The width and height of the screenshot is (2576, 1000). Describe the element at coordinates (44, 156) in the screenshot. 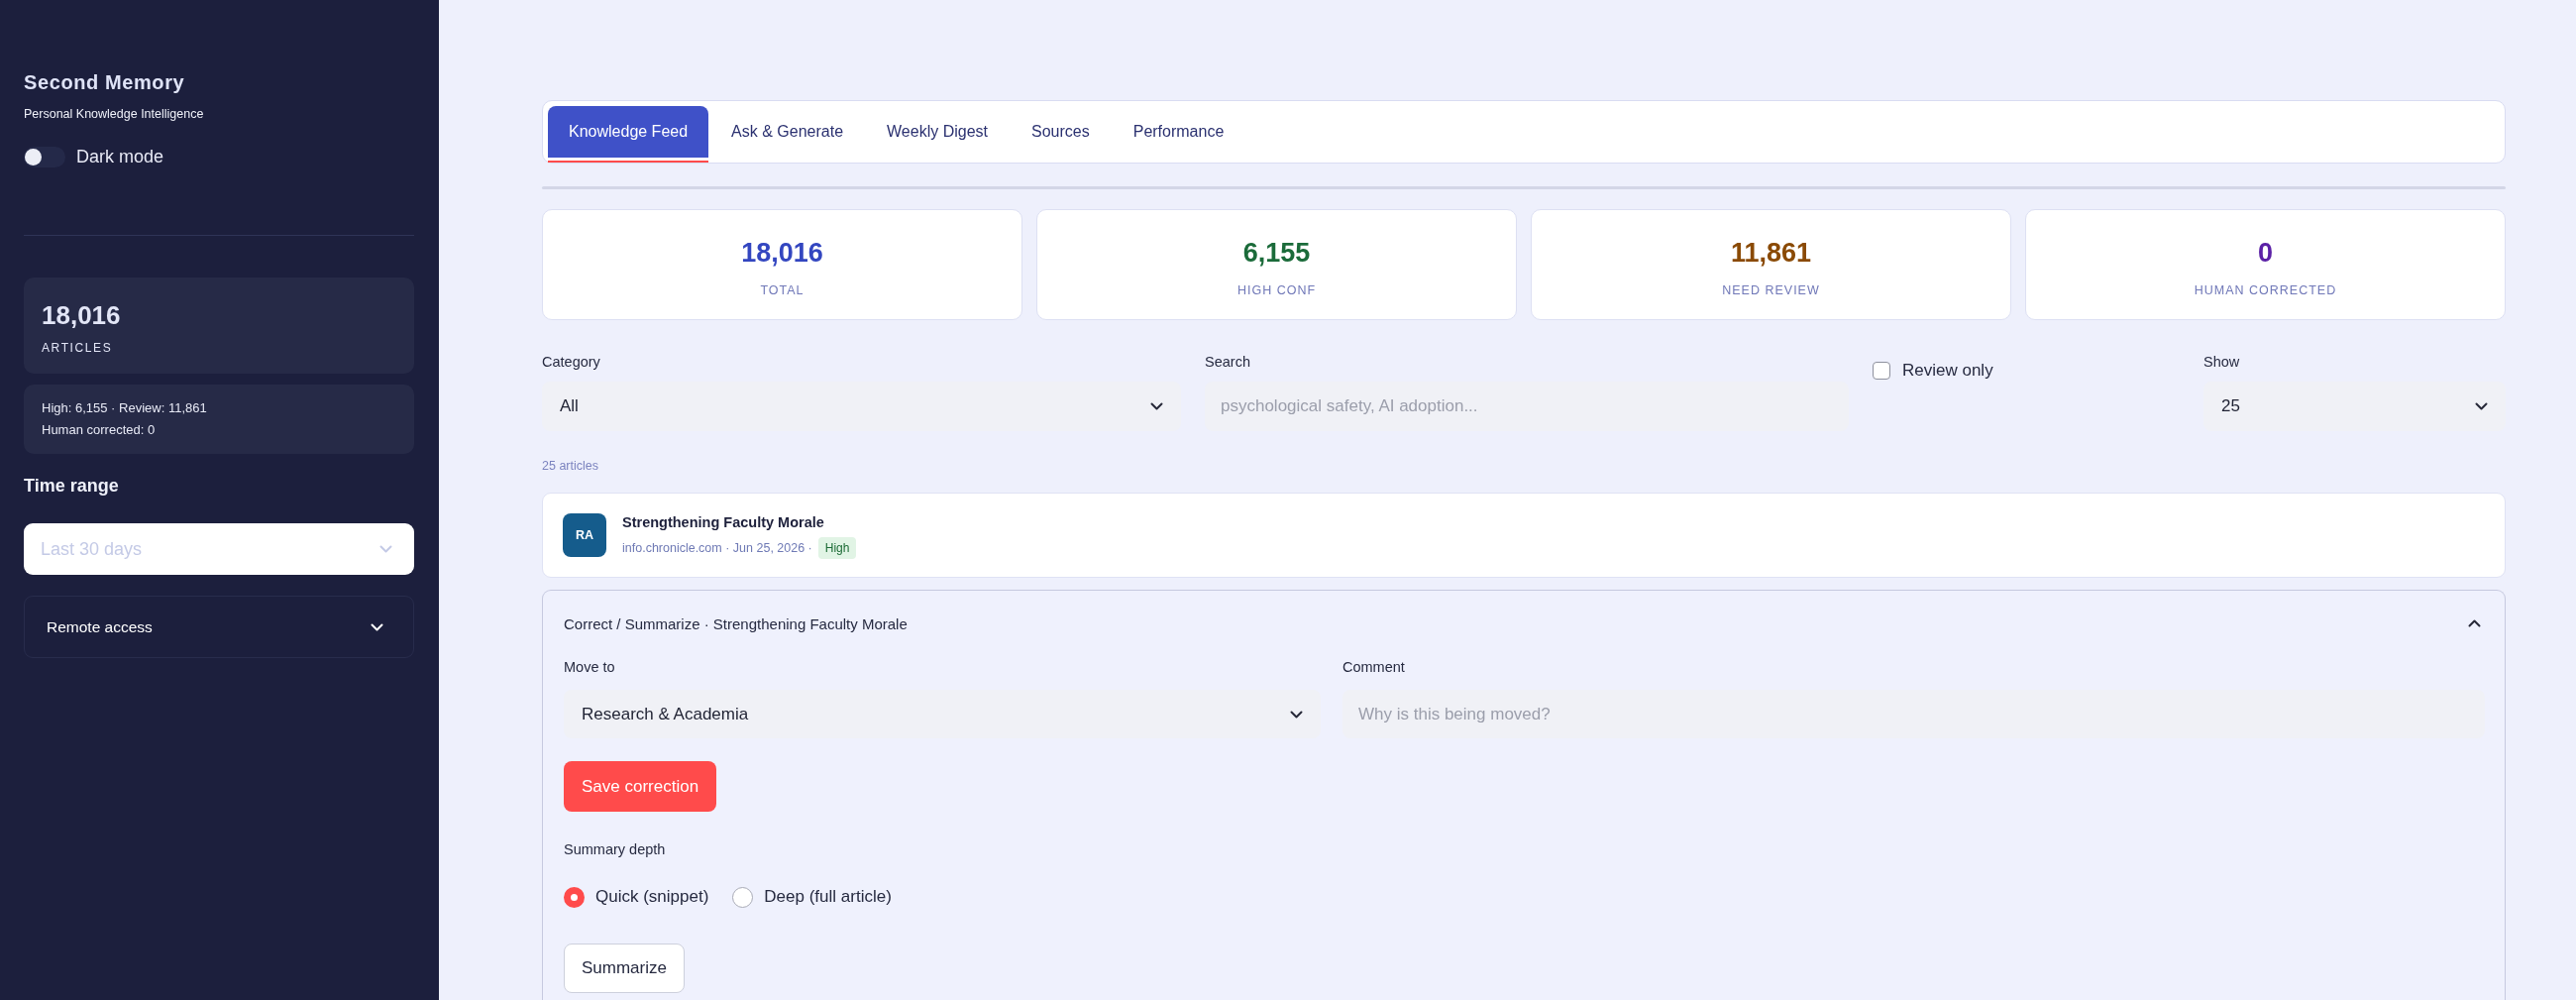

I see `dark-mode-toggle` at that location.